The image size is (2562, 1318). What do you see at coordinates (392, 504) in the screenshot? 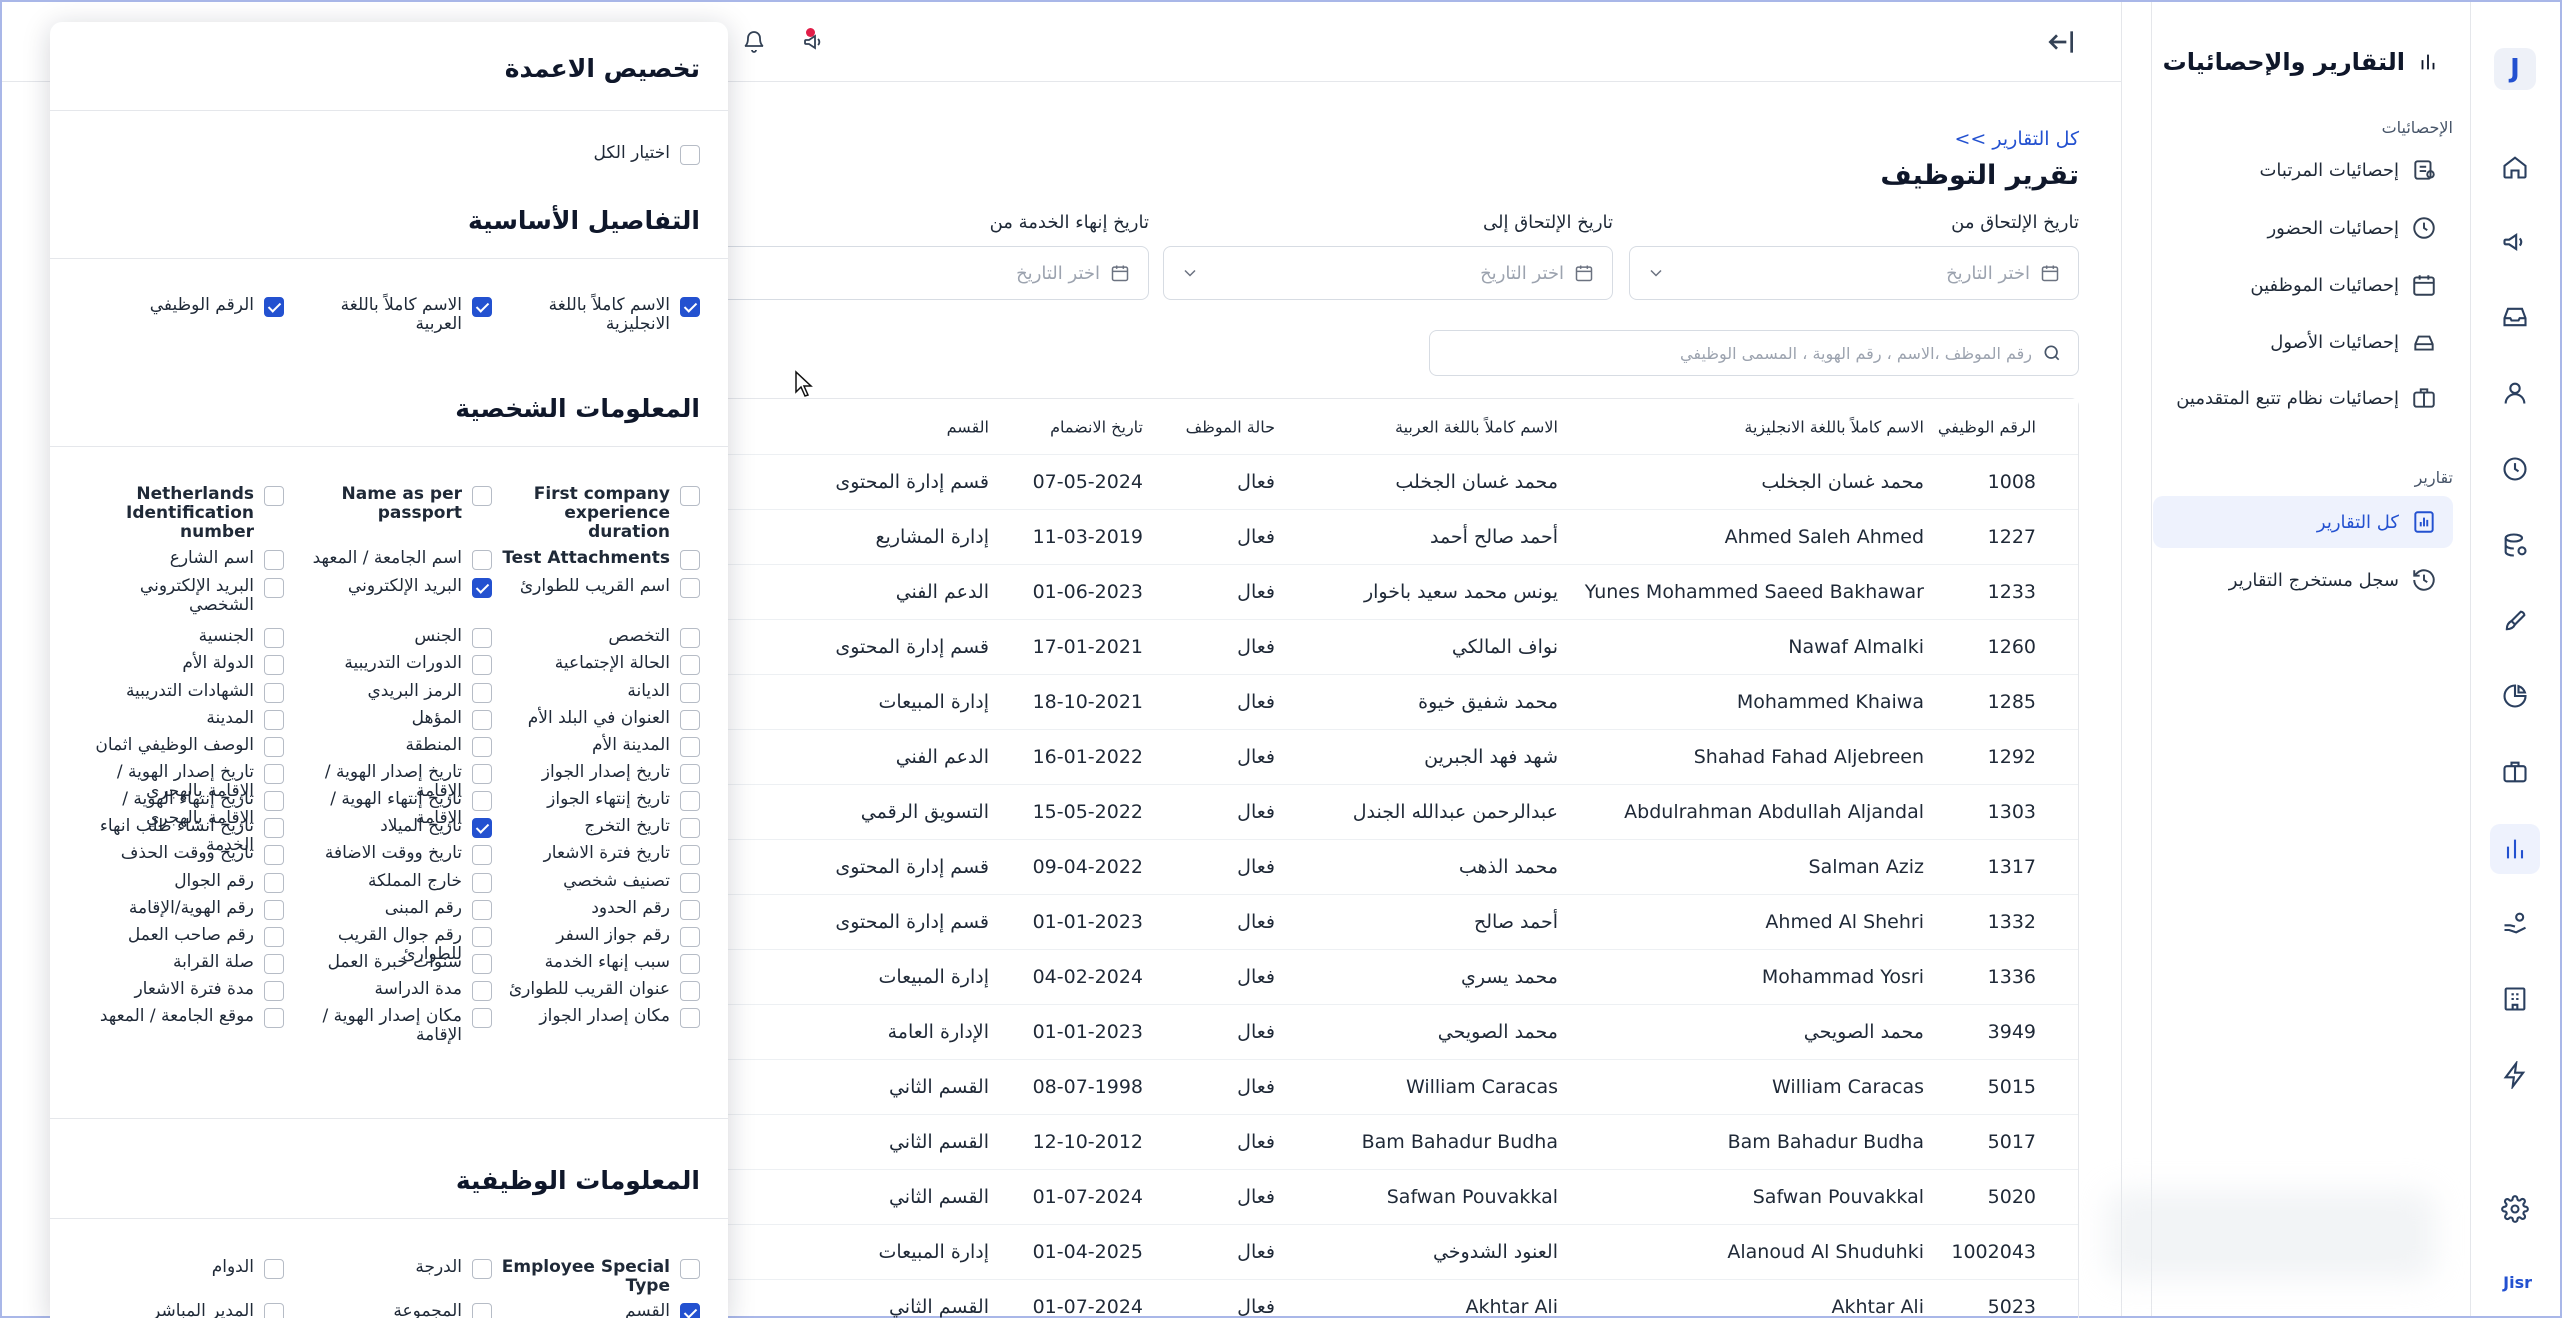
I see `column-option: Name as per passport` at bounding box center [392, 504].